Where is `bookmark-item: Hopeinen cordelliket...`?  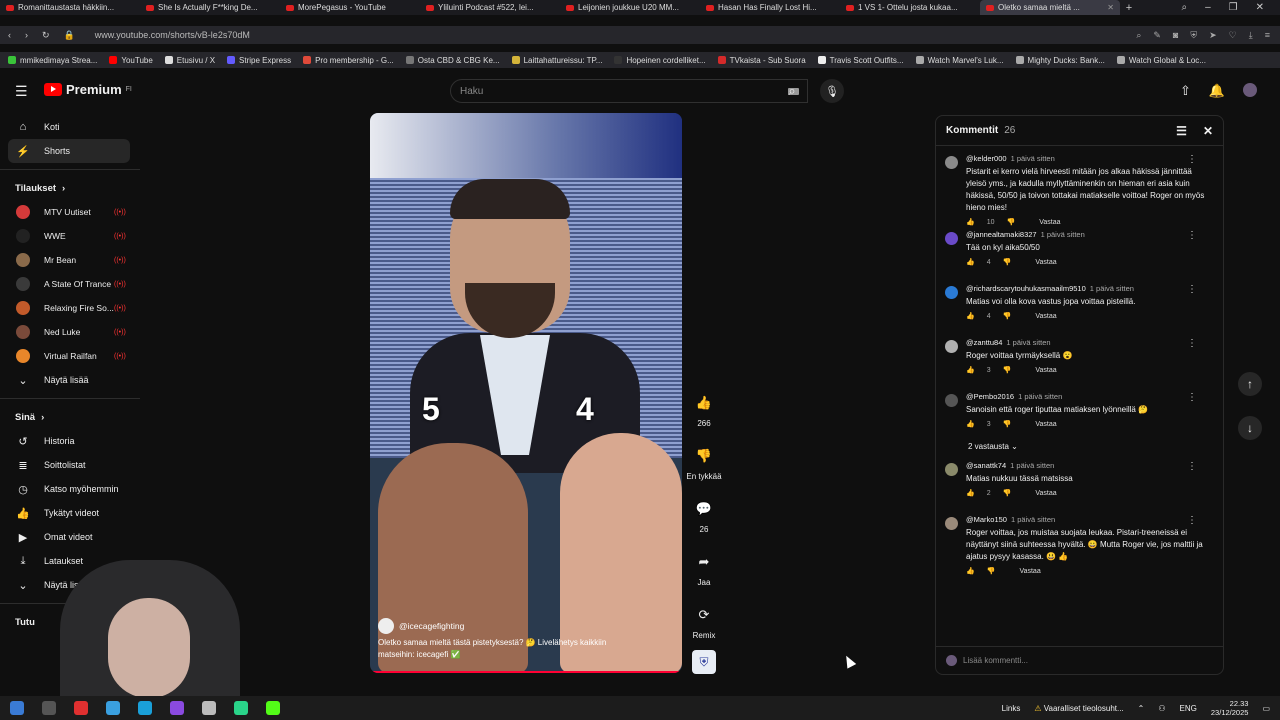
bookmark-item: Hopeinen cordelliket... is located at coordinates (660, 60).